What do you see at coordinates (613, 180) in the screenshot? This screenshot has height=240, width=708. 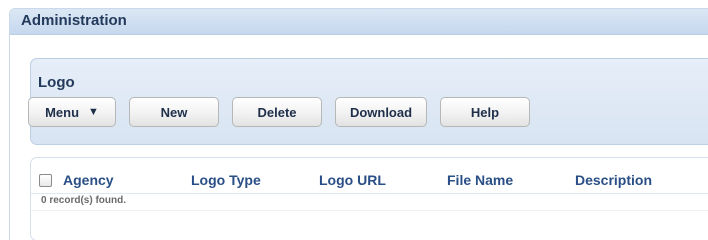 I see `column-header-description: Description` at bounding box center [613, 180].